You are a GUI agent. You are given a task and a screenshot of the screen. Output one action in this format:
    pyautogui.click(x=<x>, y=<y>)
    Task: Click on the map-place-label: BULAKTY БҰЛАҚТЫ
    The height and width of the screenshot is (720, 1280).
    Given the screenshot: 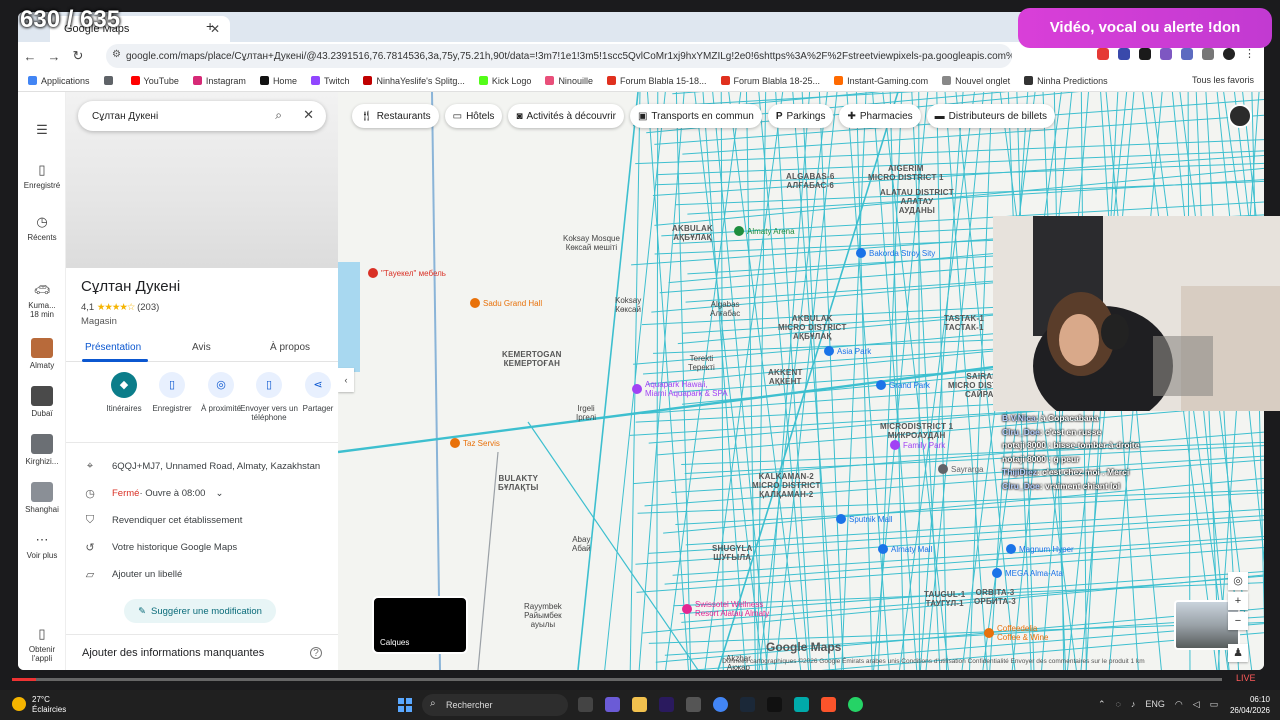 What is the action you would take?
    pyautogui.click(x=518, y=483)
    